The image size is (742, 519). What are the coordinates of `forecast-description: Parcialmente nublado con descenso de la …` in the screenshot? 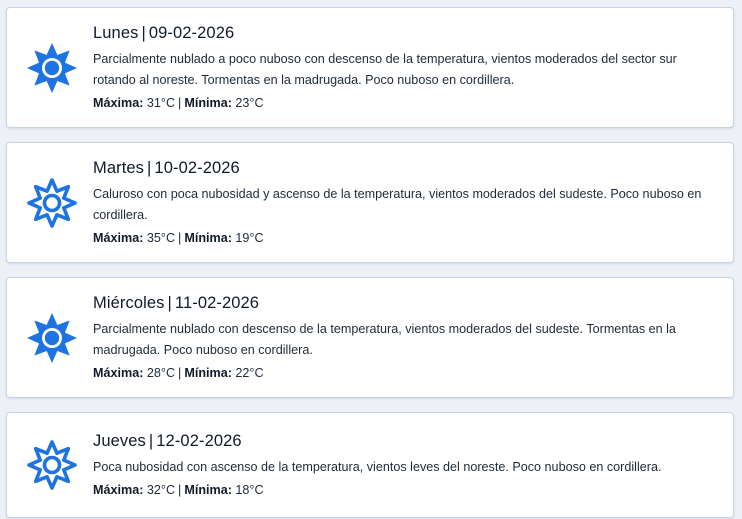 It's located at (384, 339).